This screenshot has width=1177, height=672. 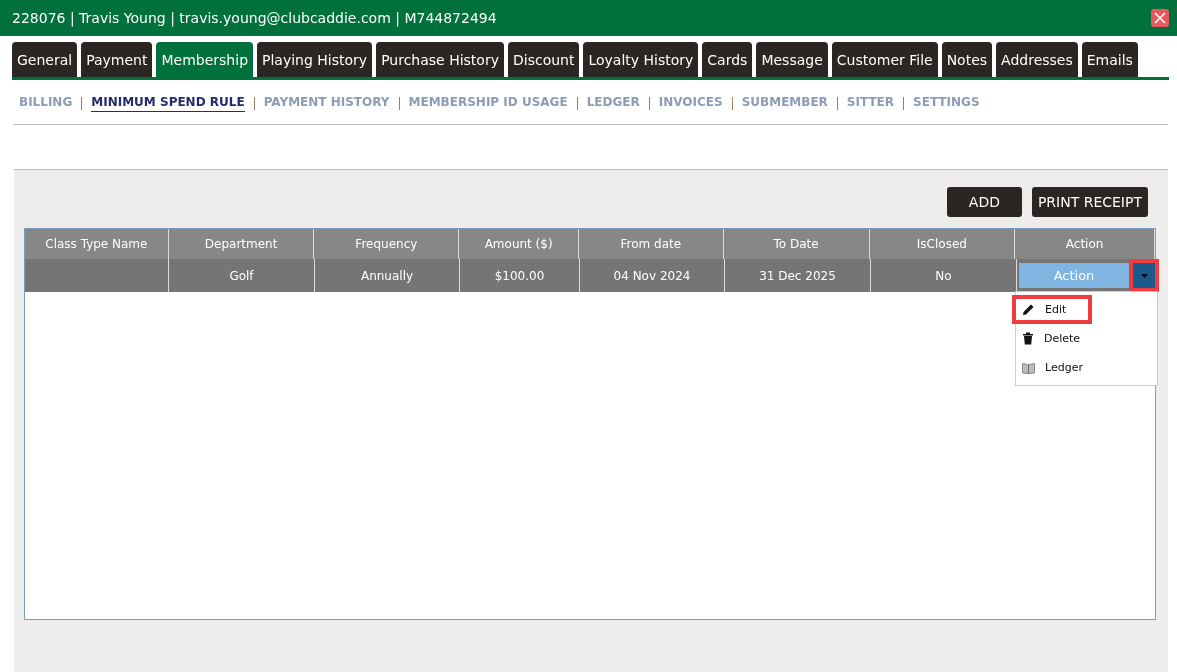 I want to click on tab: Customer File, so click(x=884, y=59).